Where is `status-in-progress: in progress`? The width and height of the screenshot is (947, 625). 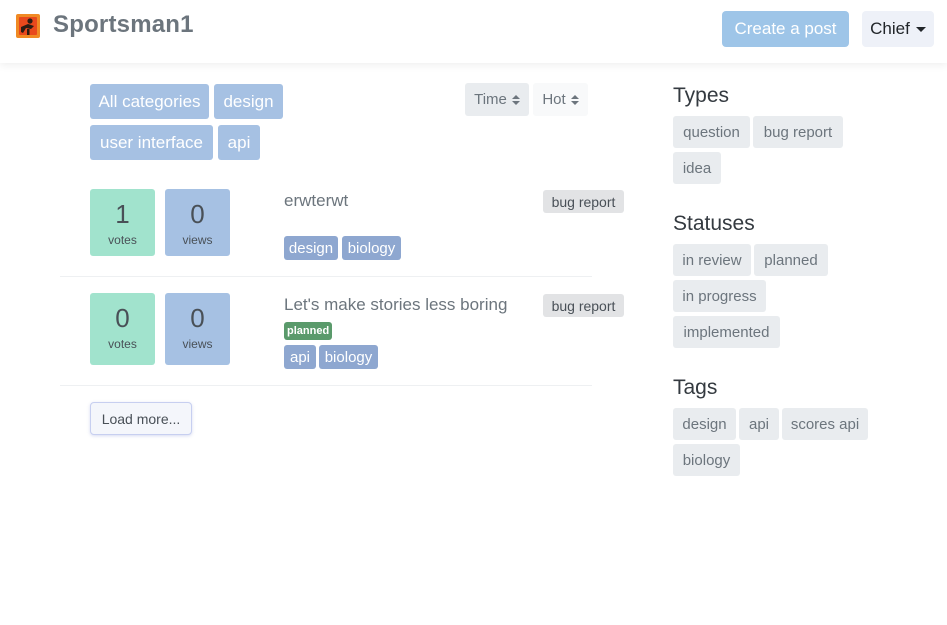
status-in-progress: in progress is located at coordinates (719, 296).